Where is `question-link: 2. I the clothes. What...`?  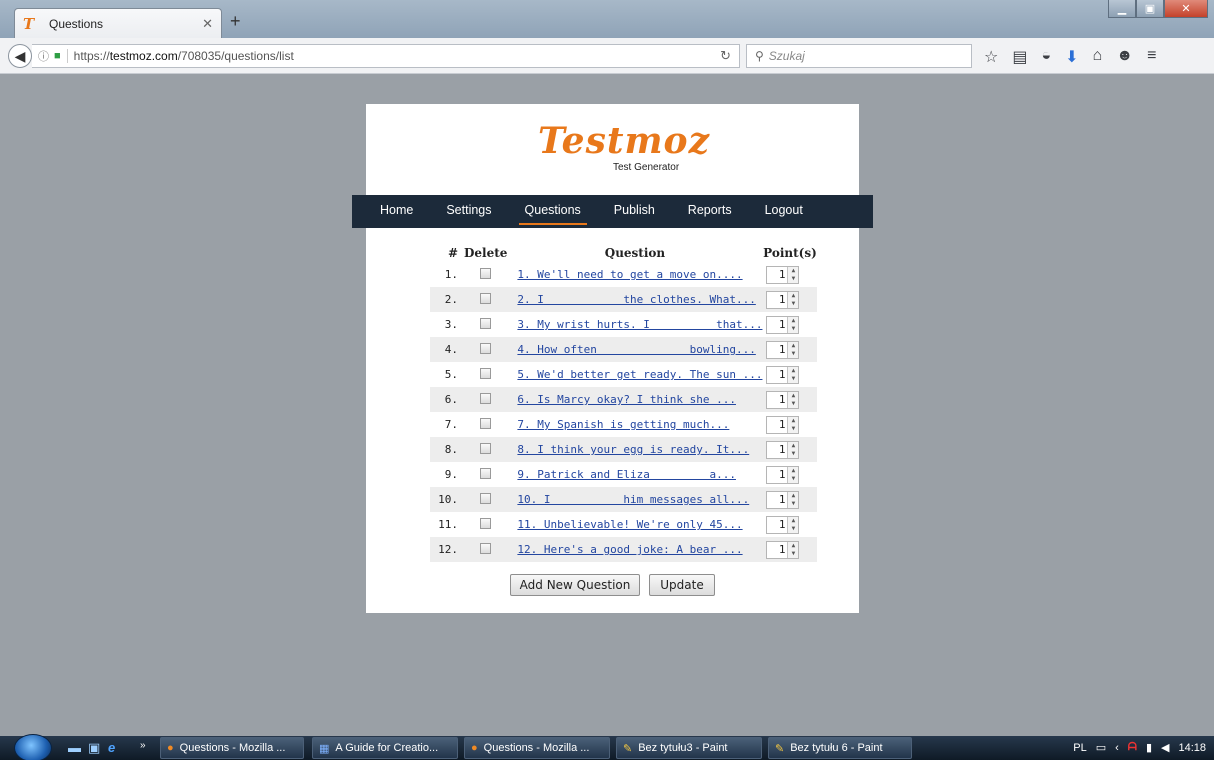
question-link: 2. I the clothes. What... is located at coordinates (636, 299).